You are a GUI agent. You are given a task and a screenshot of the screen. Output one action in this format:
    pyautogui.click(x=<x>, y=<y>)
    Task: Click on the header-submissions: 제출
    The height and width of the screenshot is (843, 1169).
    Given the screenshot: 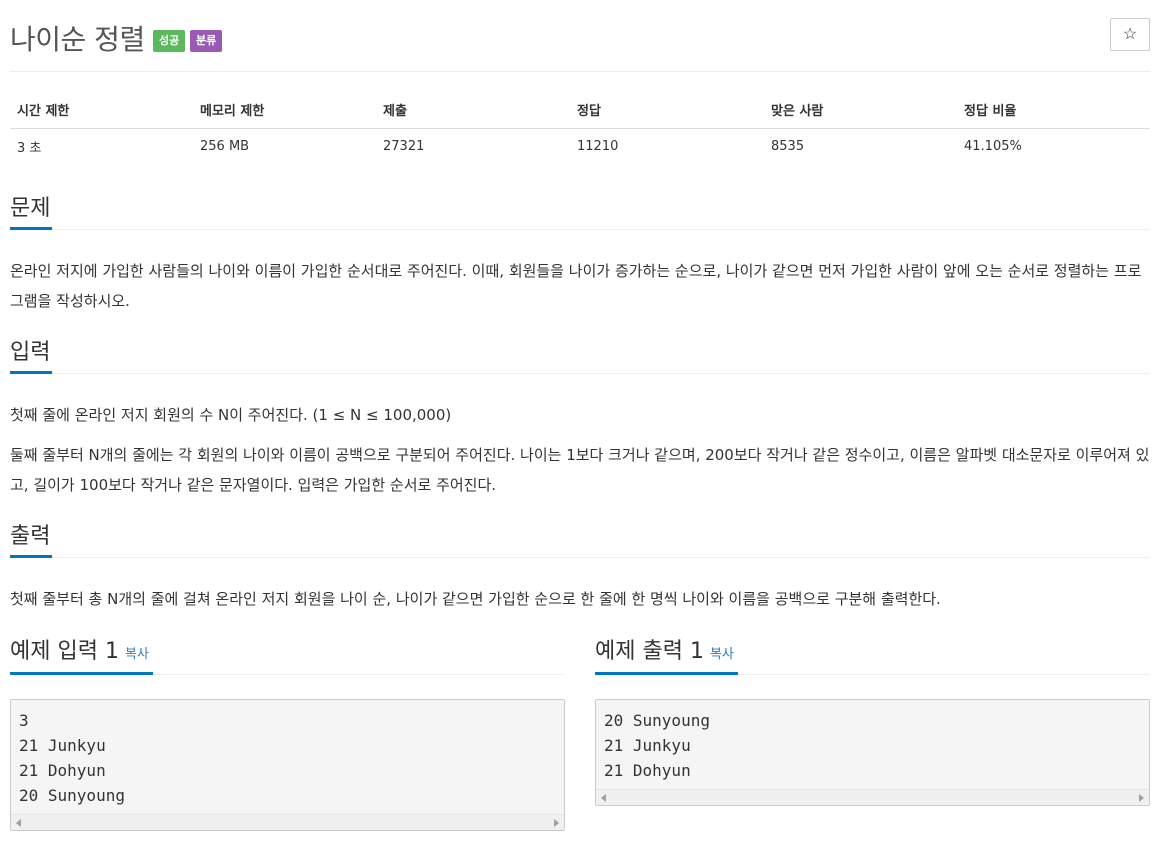 What is the action you would take?
    pyautogui.click(x=473, y=110)
    